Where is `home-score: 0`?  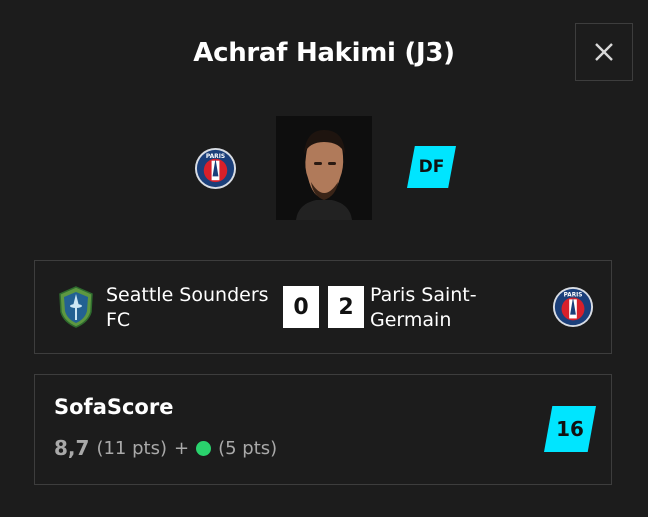
home-score: 0 is located at coordinates (301, 307).